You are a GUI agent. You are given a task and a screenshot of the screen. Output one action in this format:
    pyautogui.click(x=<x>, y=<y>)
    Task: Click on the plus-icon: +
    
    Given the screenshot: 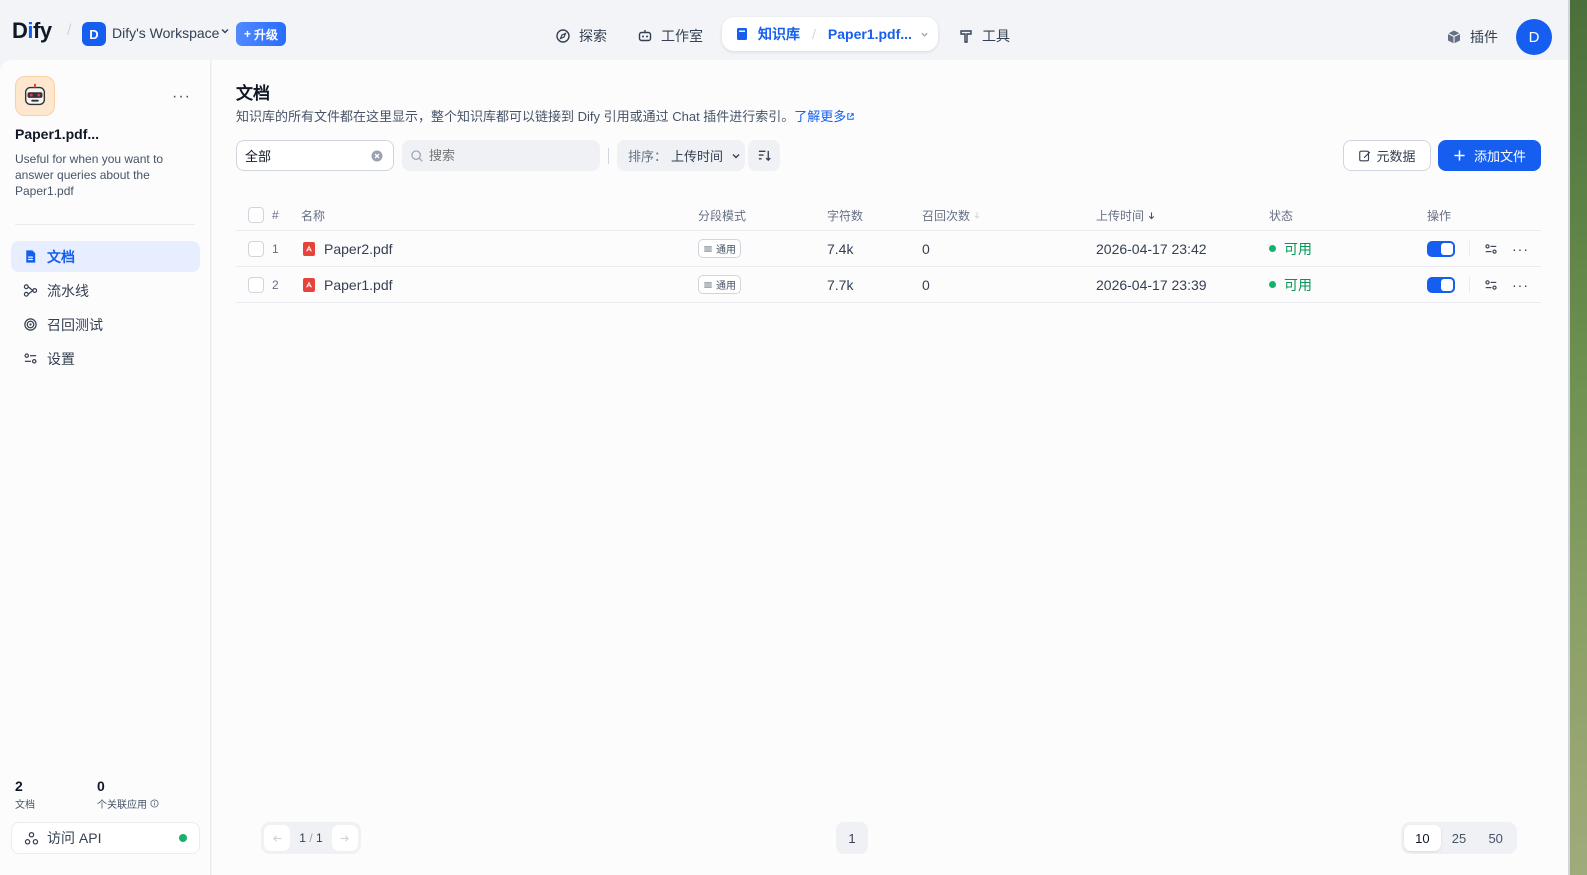 What is the action you would take?
    pyautogui.click(x=248, y=34)
    